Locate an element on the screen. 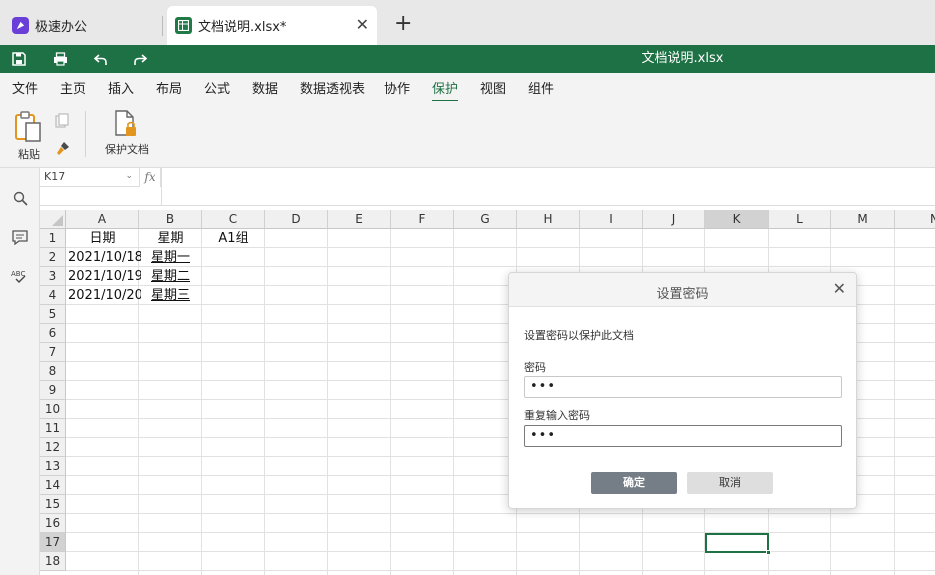 The height and width of the screenshot is (575, 935). menu-file: 文件 is located at coordinates (25, 87).